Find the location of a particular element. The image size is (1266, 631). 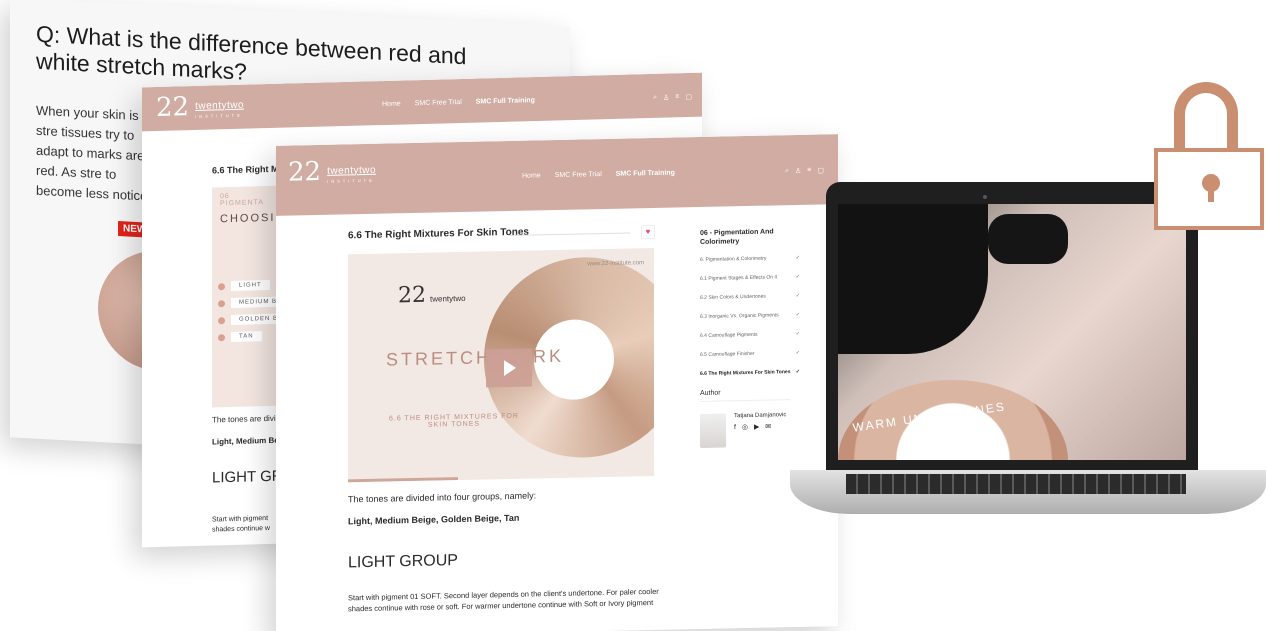

lesson-title: 6.6 The Right Mi is located at coordinates (247, 169).